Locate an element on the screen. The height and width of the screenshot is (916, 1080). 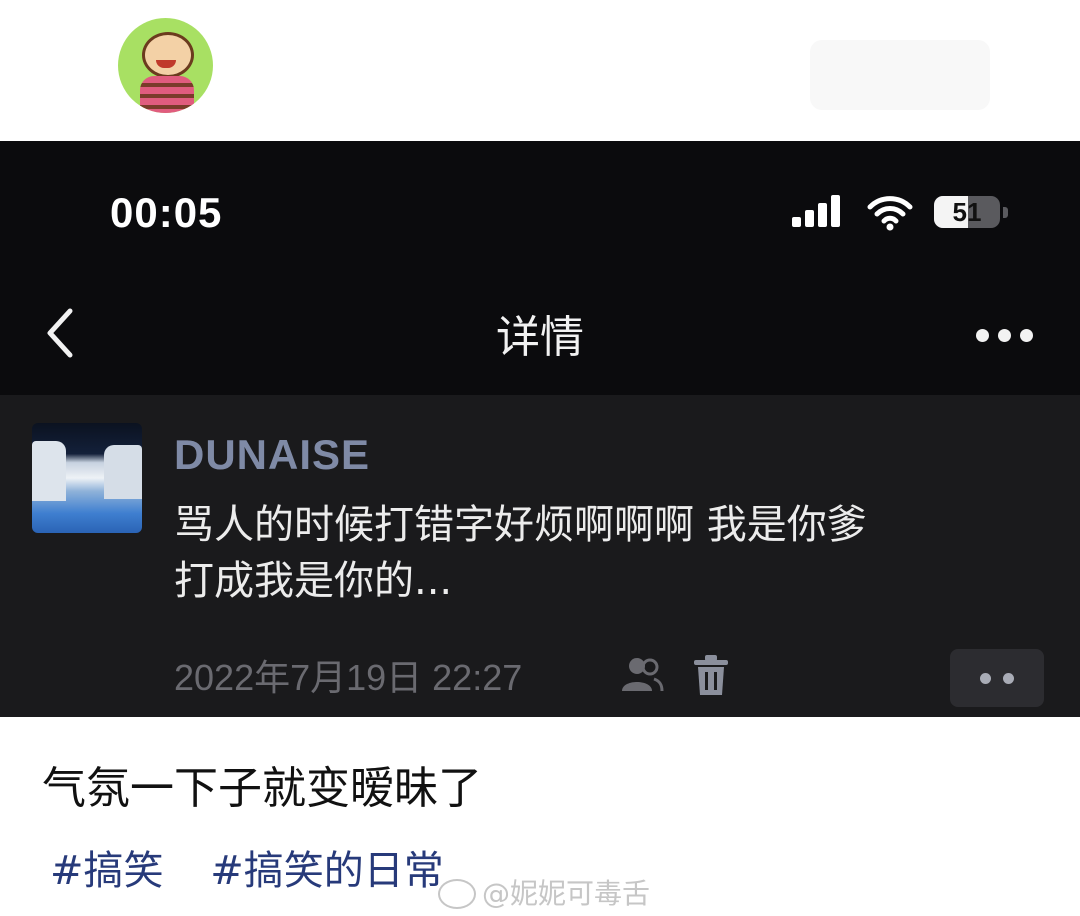
post-content-line: 骂人的时候打错字好烦啊啊啊 我是你爹 is located at coordinates (520, 525).